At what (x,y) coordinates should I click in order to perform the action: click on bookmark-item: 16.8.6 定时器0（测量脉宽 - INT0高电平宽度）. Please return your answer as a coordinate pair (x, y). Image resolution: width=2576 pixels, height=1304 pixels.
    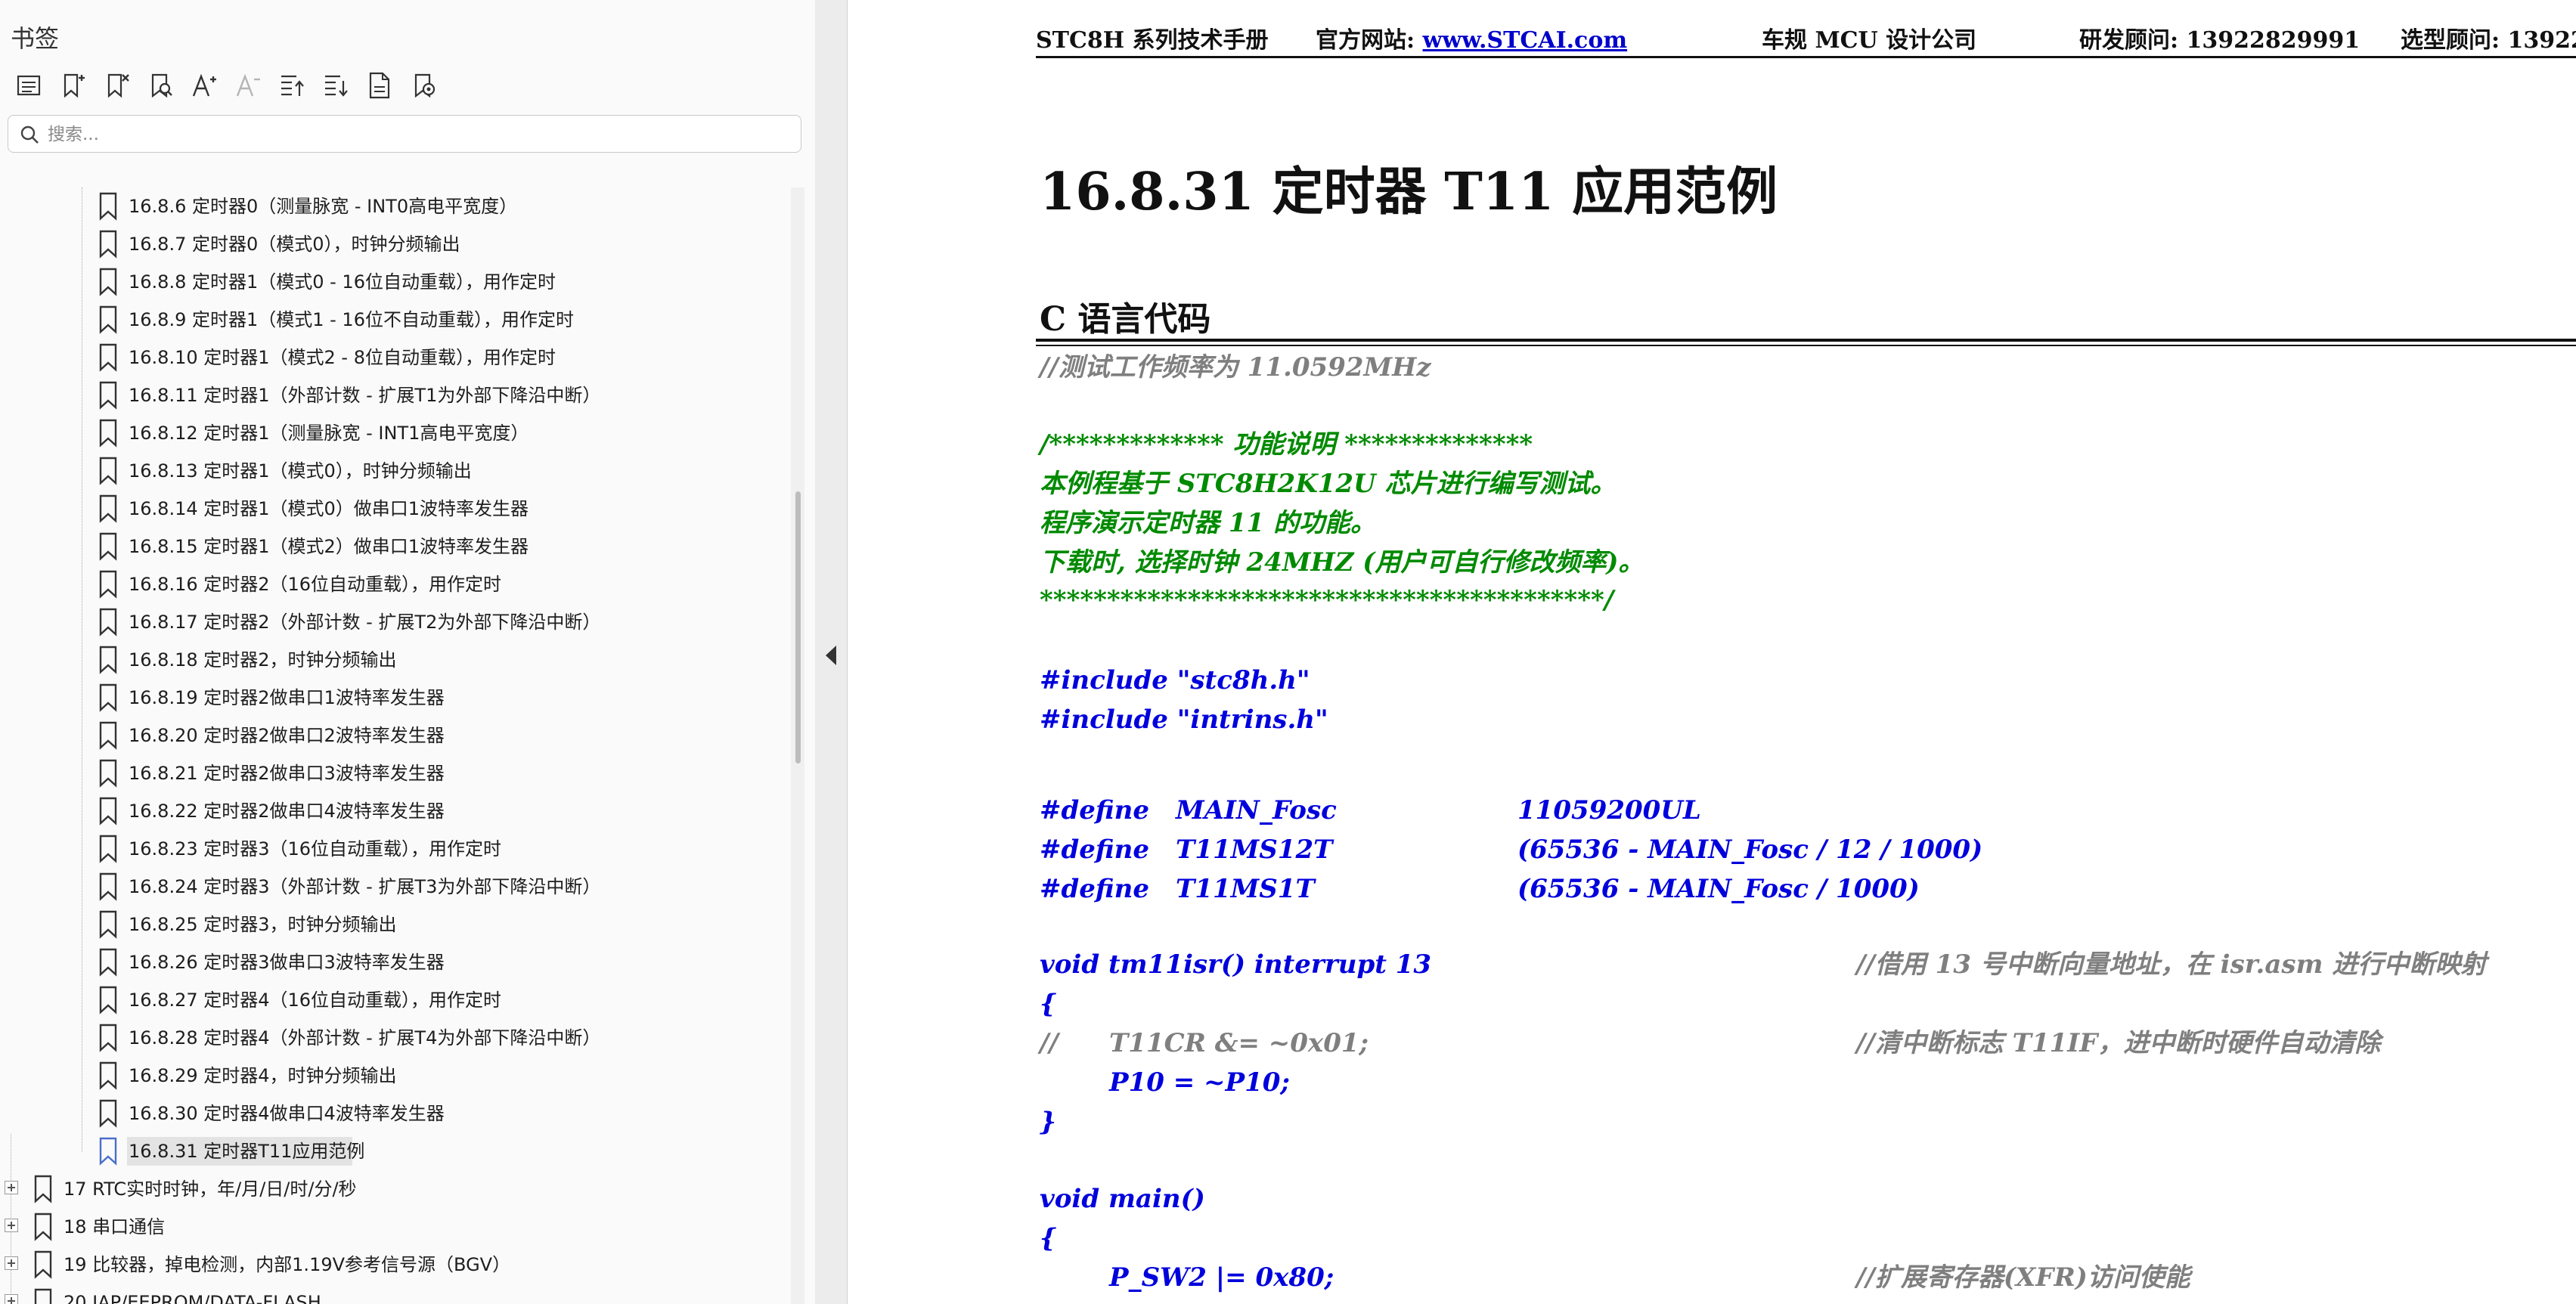
    Looking at the image, I should click on (393, 206).